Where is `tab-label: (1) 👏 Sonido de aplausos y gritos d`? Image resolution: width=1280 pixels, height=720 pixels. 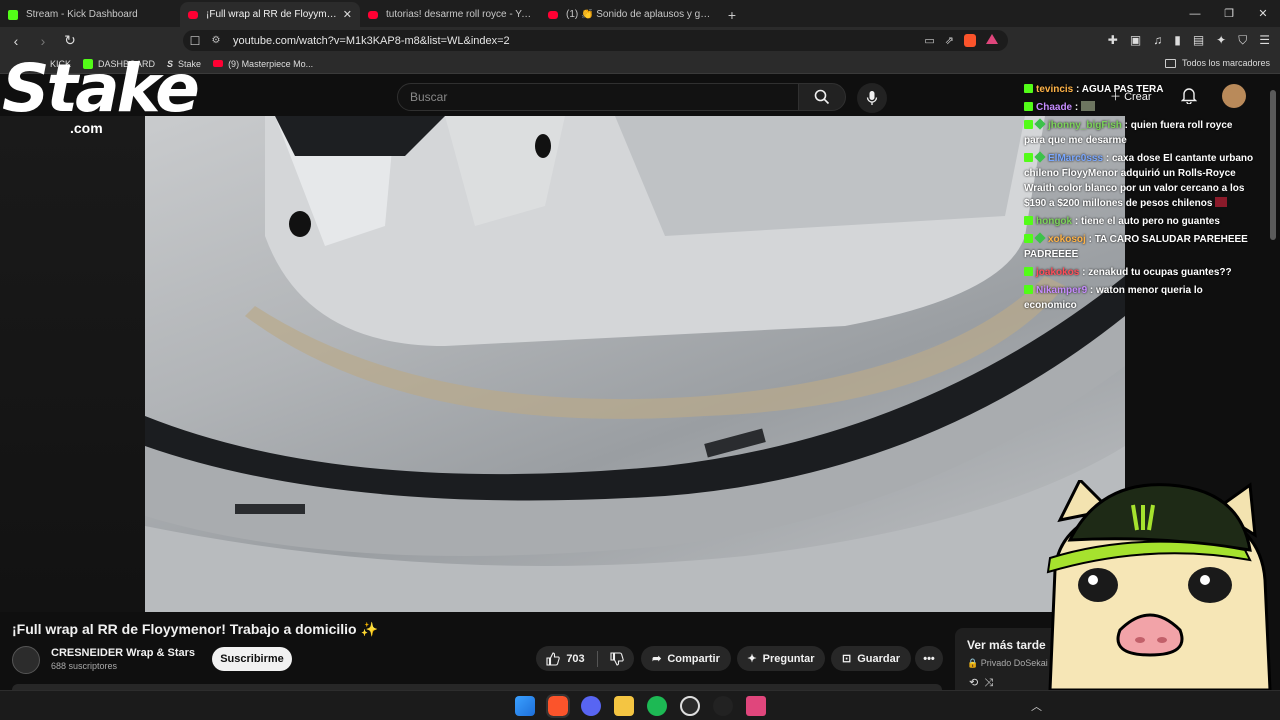 tab-label: (1) 👏 Sonido de aplausos y gritos d is located at coordinates (639, 14).